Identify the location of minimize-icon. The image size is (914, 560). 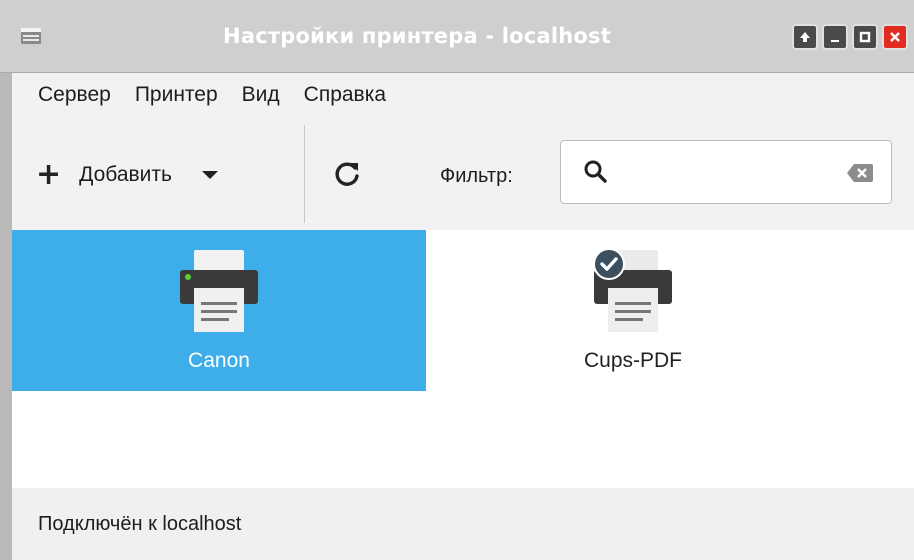
(835, 41).